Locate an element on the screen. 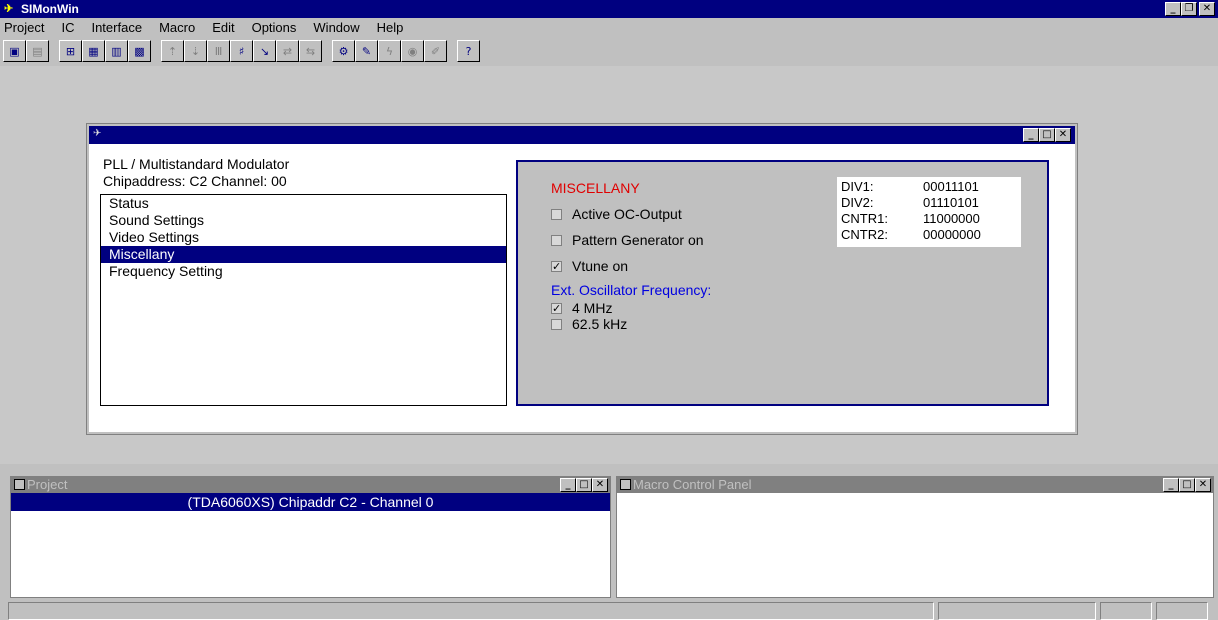 The height and width of the screenshot is (620, 1218). osc-62-5khz-checkbox is located at coordinates (556, 324).